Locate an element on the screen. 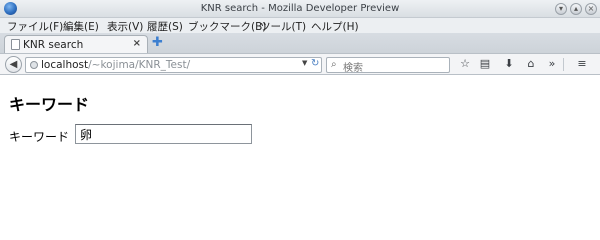  menu-view: 表示(V) is located at coordinates (125, 26).